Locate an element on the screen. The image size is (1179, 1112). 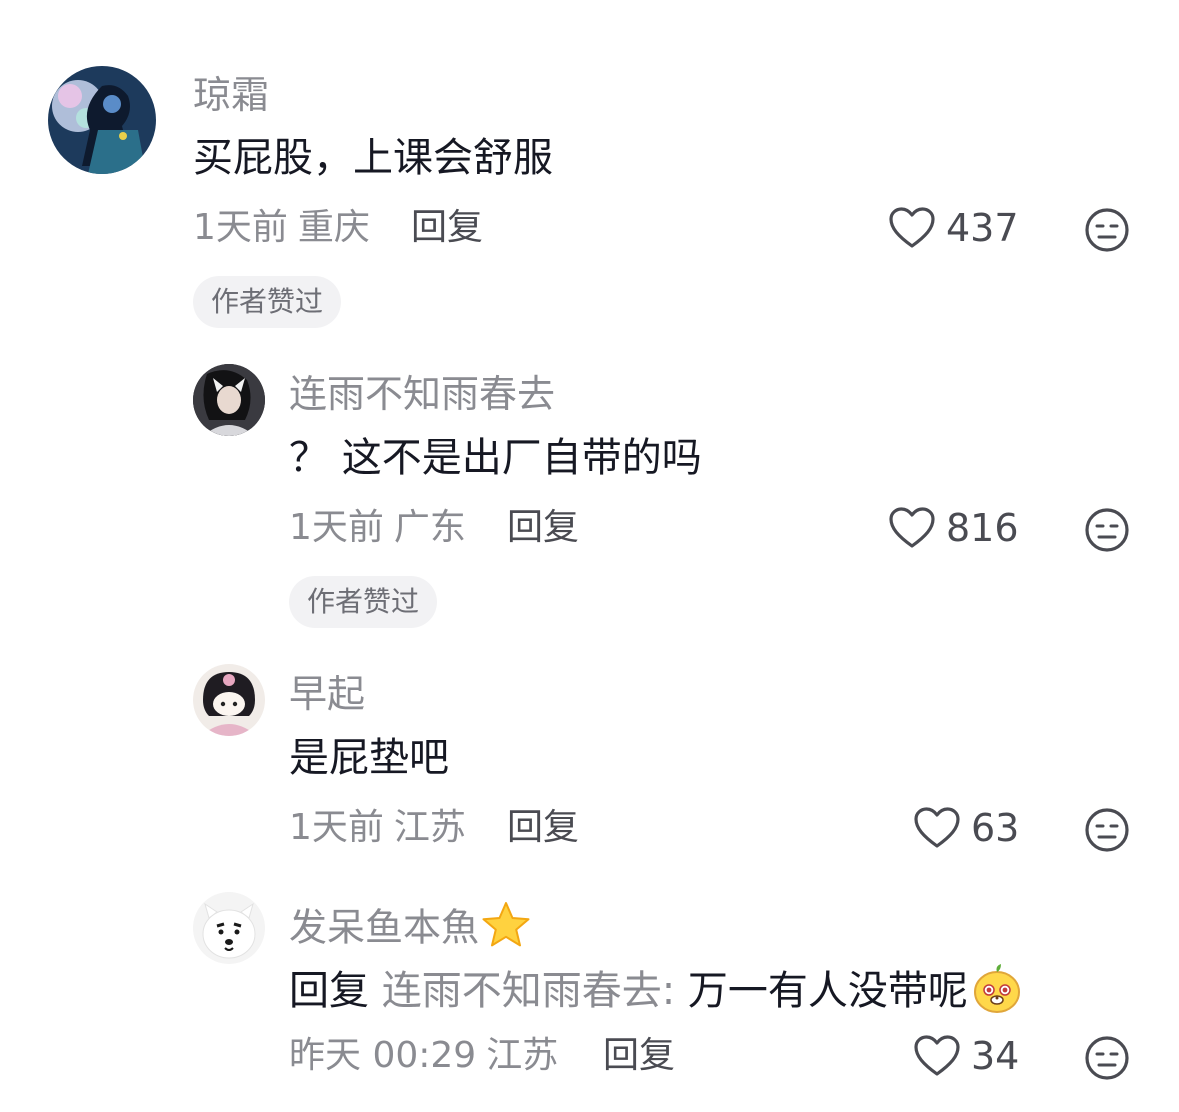
like-button: 816 is located at coordinates (953, 528).